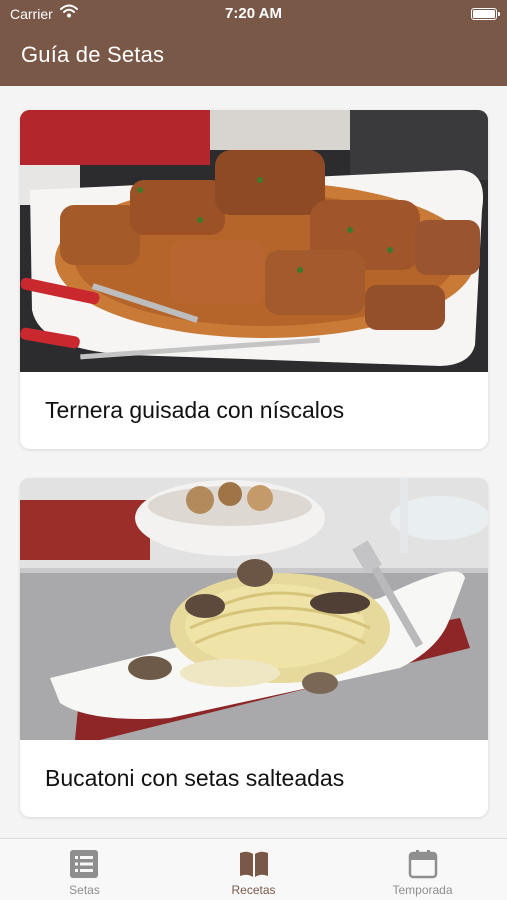  I want to click on tab-setas: Setas, so click(84, 869).